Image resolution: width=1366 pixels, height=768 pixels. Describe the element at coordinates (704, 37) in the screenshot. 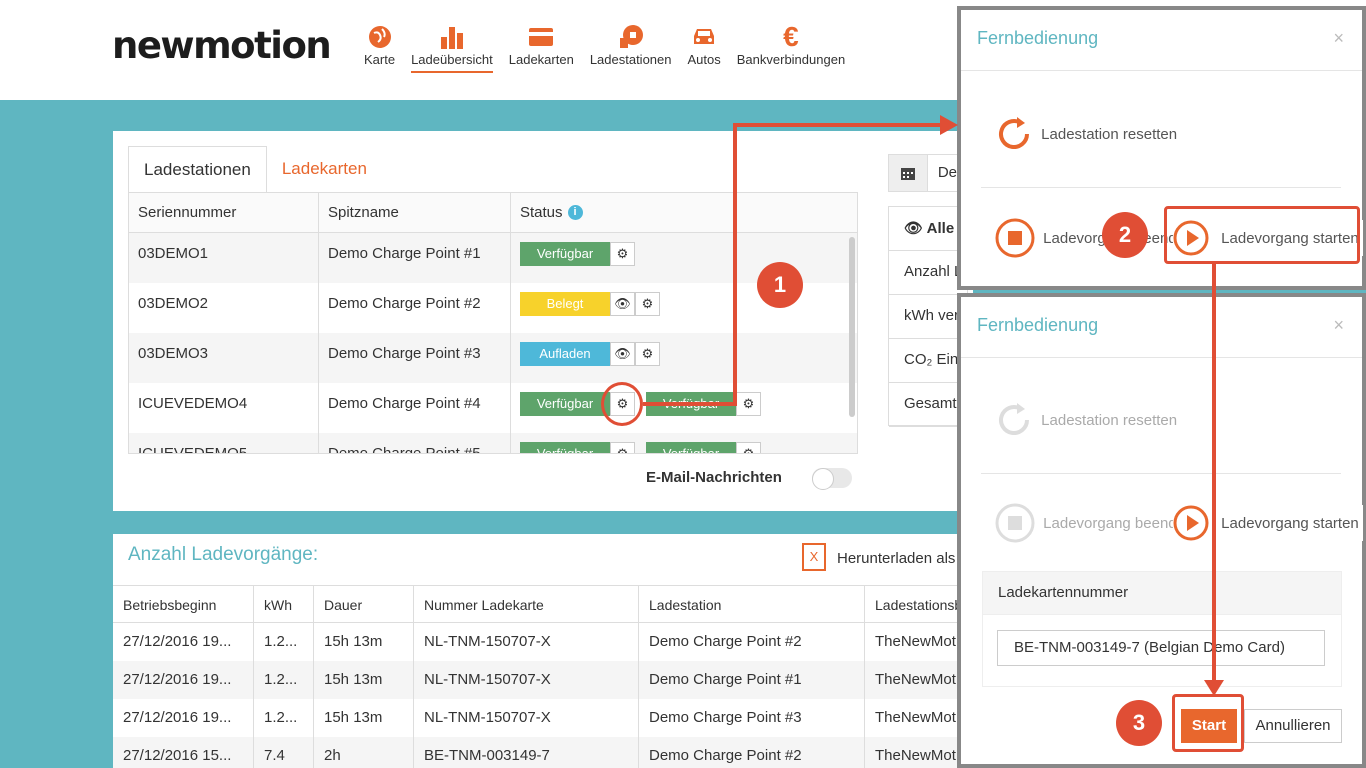

I see `car-icon` at that location.